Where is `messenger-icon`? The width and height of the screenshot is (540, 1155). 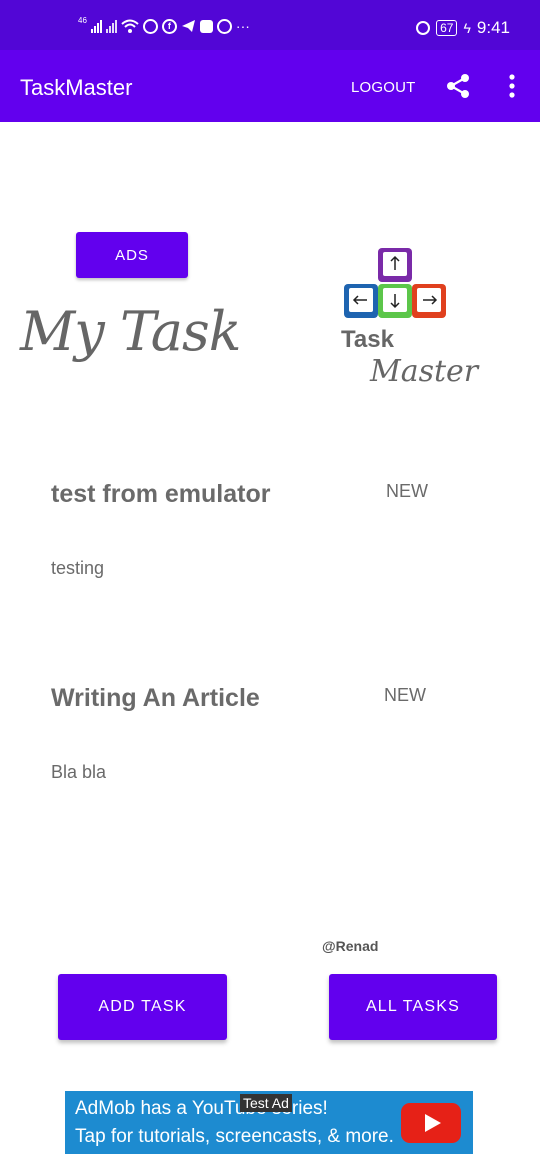 messenger-icon is located at coordinates (224, 26).